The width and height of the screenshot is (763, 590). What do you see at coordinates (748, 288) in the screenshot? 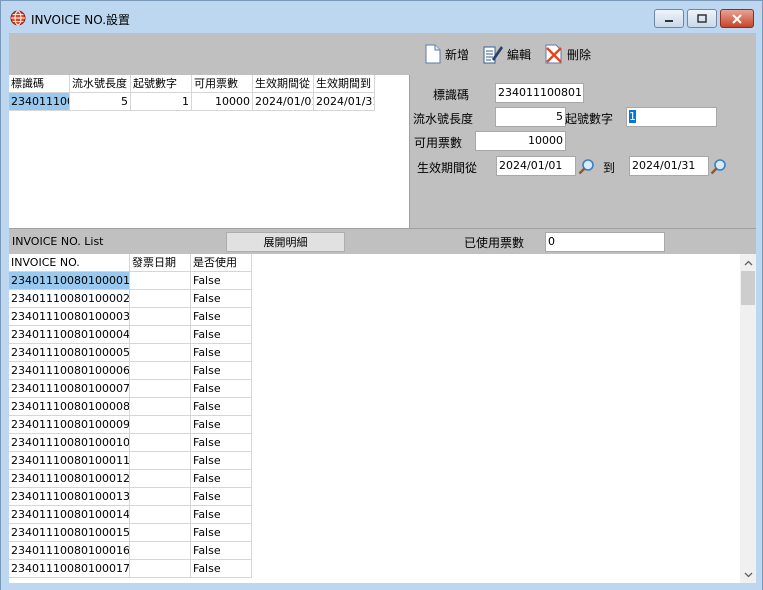
I see `scroll-thumb` at bounding box center [748, 288].